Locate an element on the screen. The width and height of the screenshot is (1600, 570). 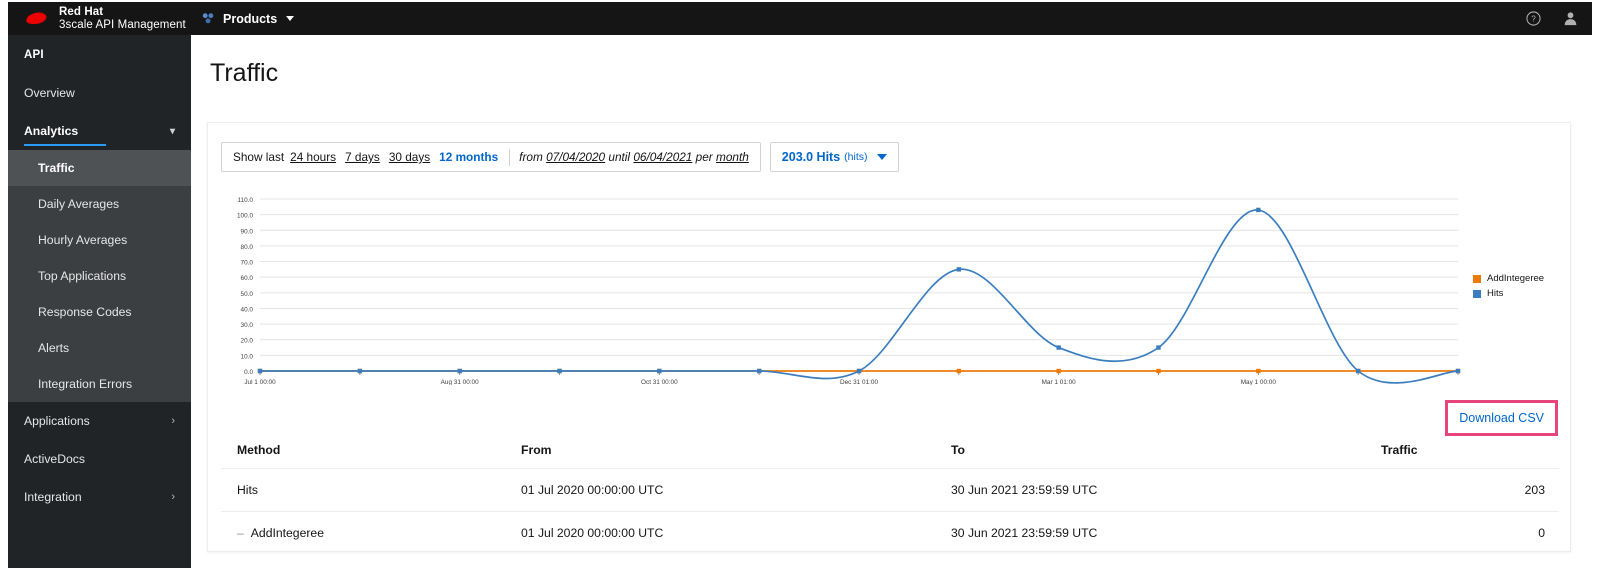
masthead-actions: ? is located at coordinates (1559, 18).